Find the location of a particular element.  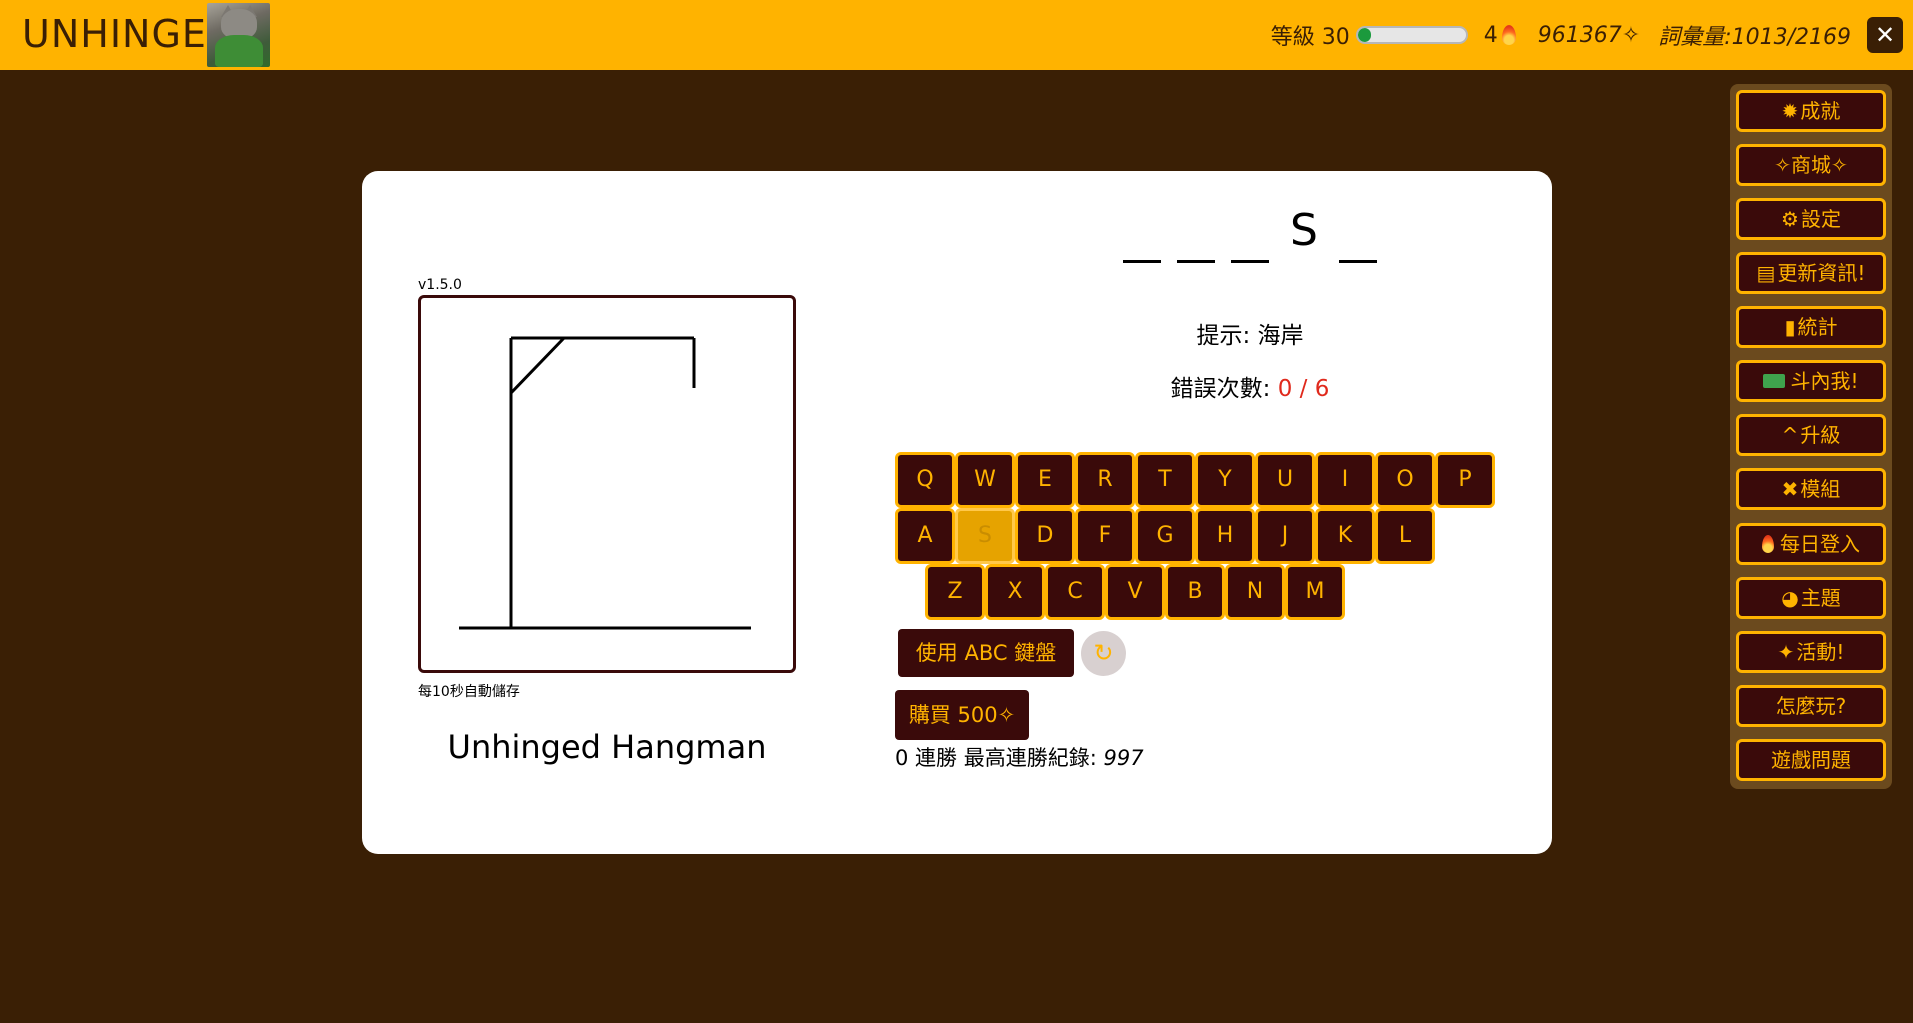

refresh-icon: ↻ is located at coordinates (1103, 653).